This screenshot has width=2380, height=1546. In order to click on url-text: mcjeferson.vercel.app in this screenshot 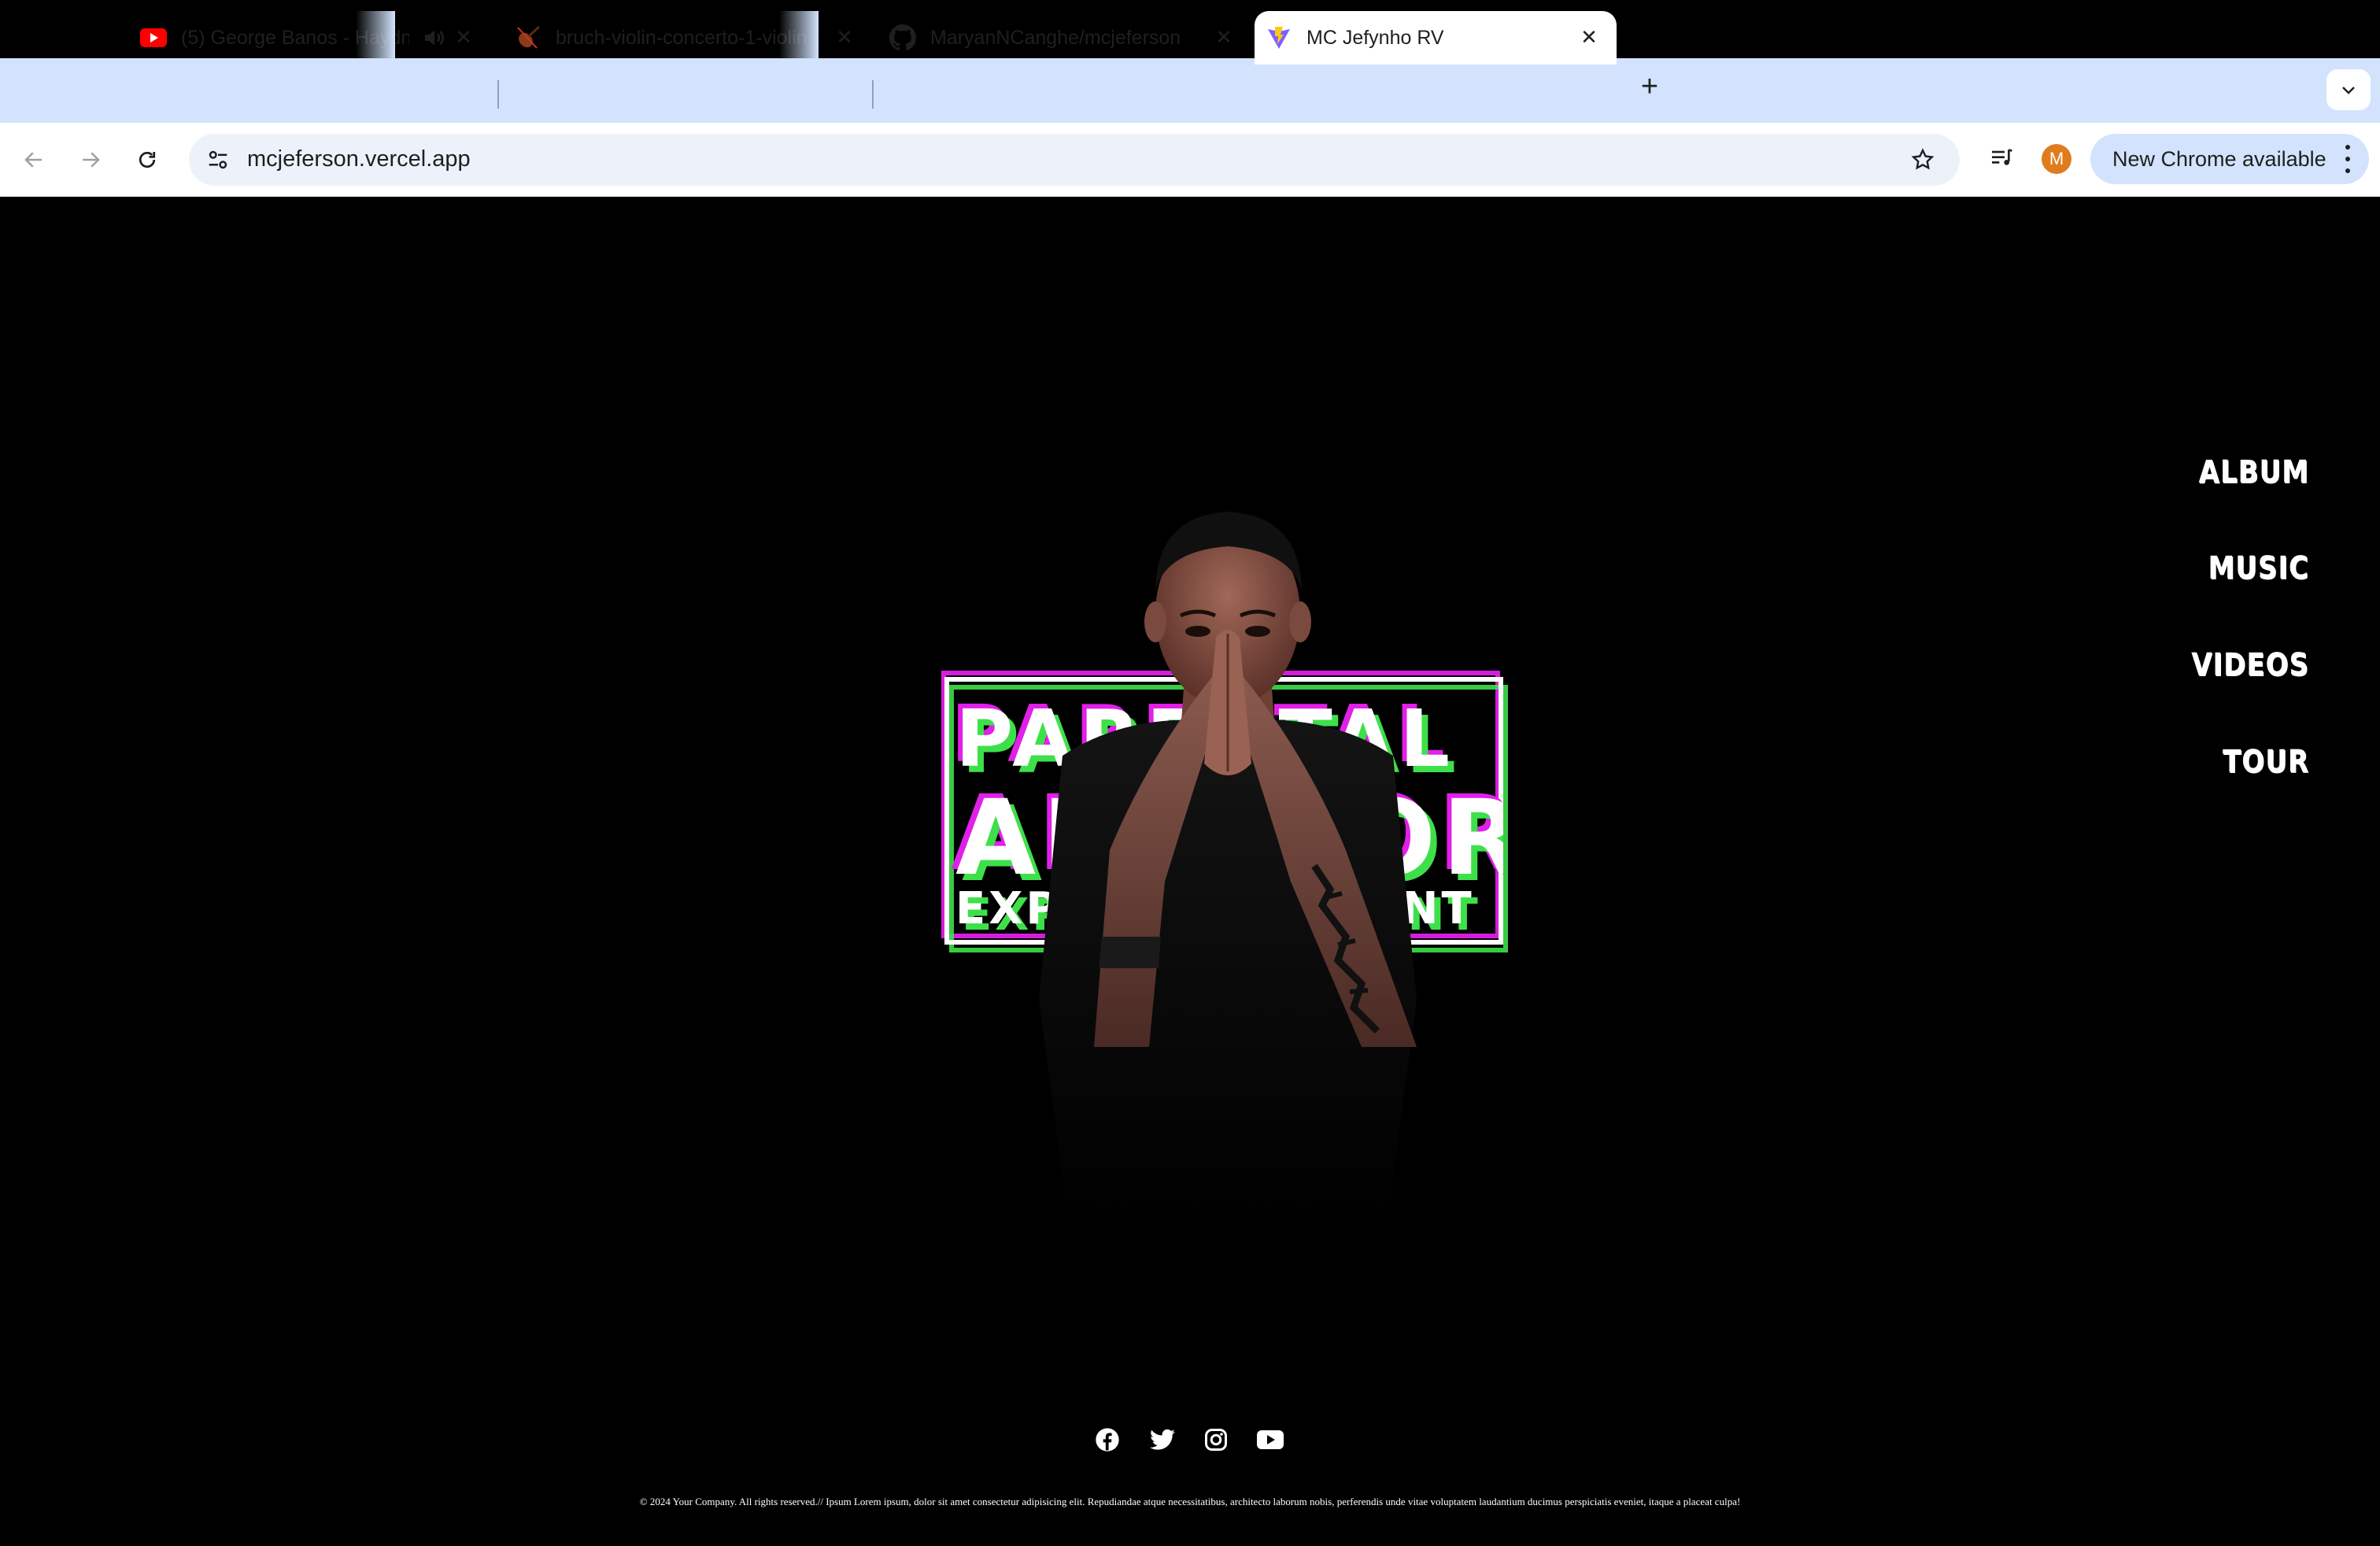, I will do `click(359, 159)`.